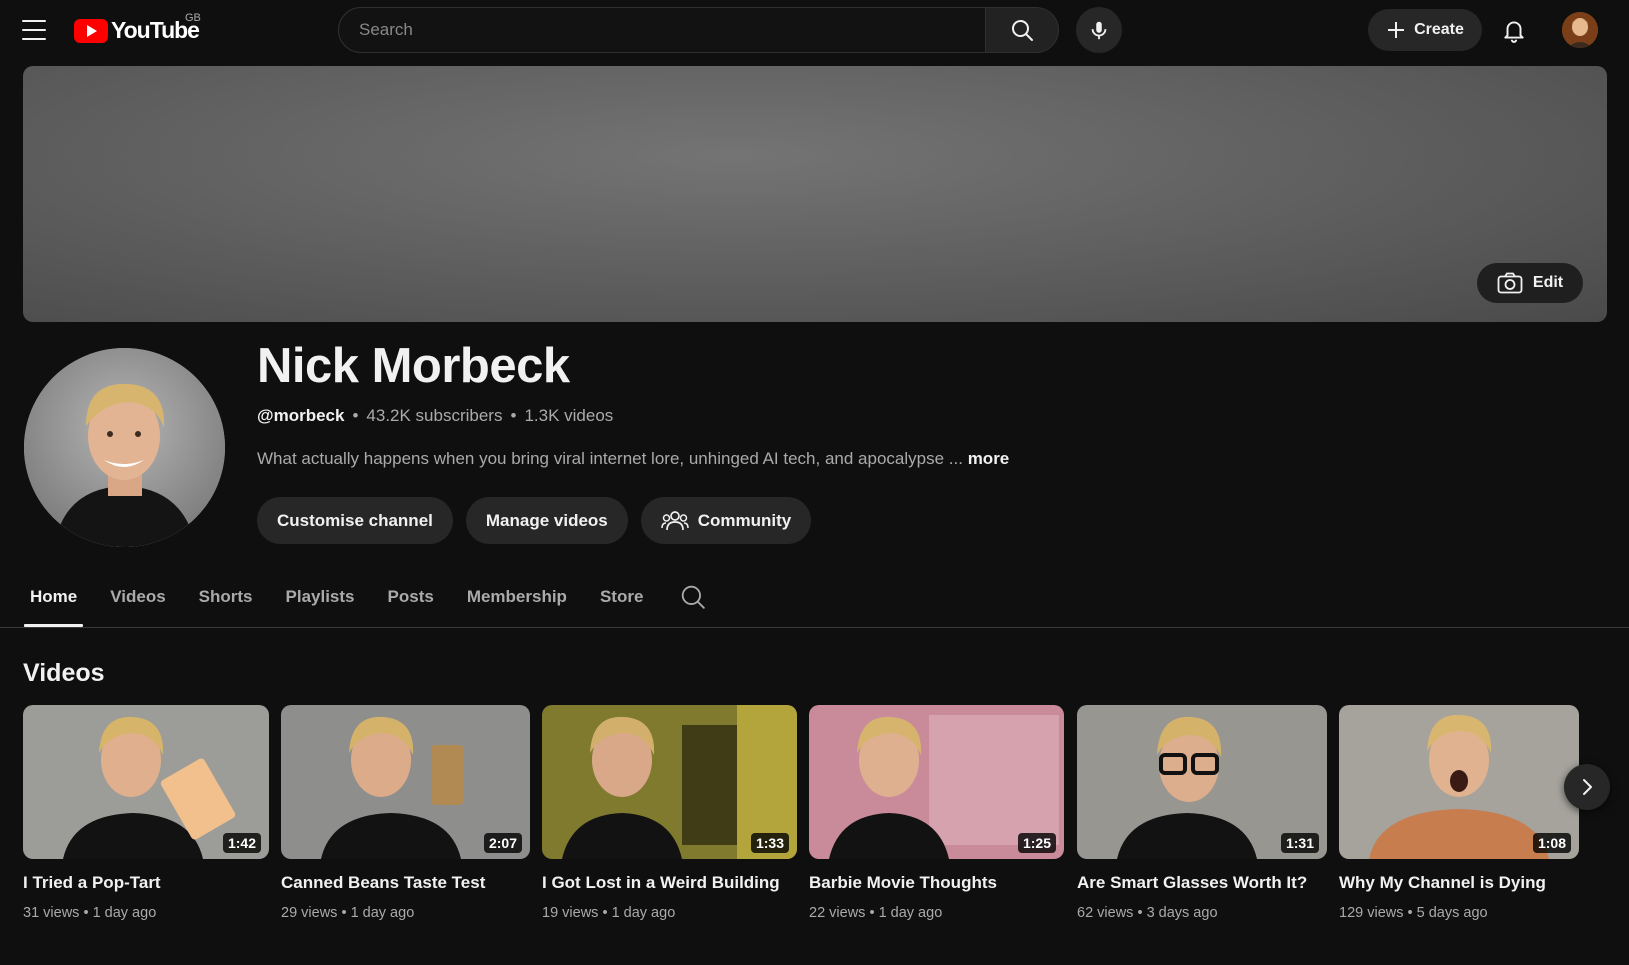 This screenshot has width=1629, height=965. I want to click on video-title: I Tried a Pop-Tart, so click(146, 883).